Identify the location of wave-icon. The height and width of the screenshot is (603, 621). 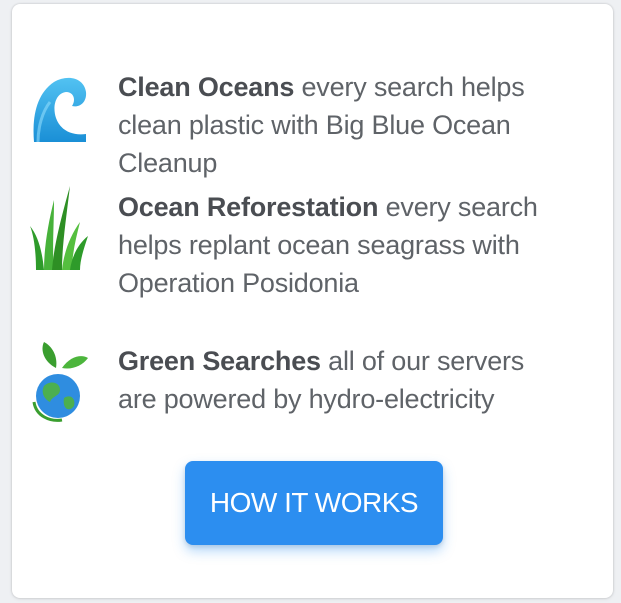
(59, 108).